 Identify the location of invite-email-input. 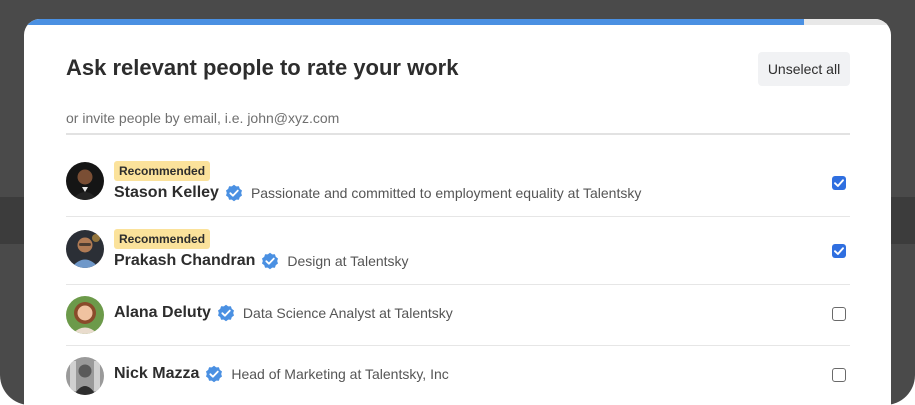
(458, 119).